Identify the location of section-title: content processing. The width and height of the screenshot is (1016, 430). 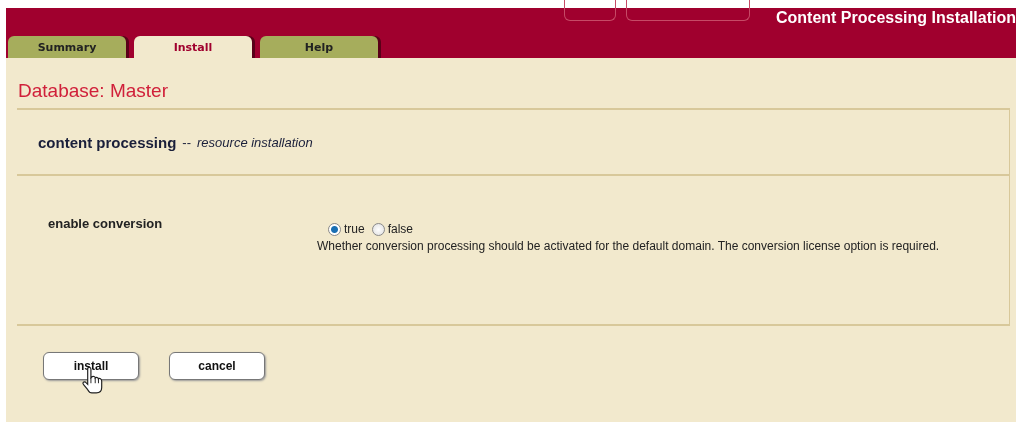
(107, 142).